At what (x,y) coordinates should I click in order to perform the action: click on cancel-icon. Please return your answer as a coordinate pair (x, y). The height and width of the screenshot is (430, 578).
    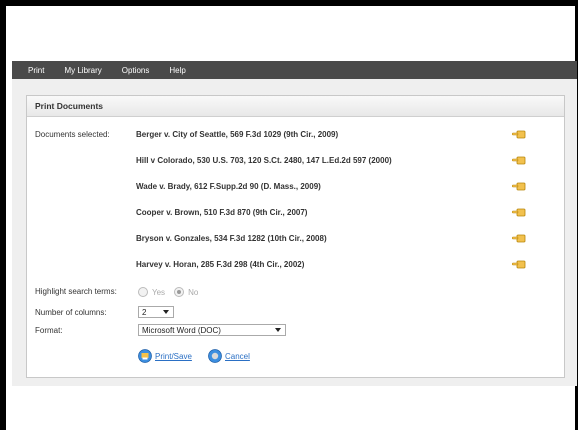
    Looking at the image, I should click on (215, 356).